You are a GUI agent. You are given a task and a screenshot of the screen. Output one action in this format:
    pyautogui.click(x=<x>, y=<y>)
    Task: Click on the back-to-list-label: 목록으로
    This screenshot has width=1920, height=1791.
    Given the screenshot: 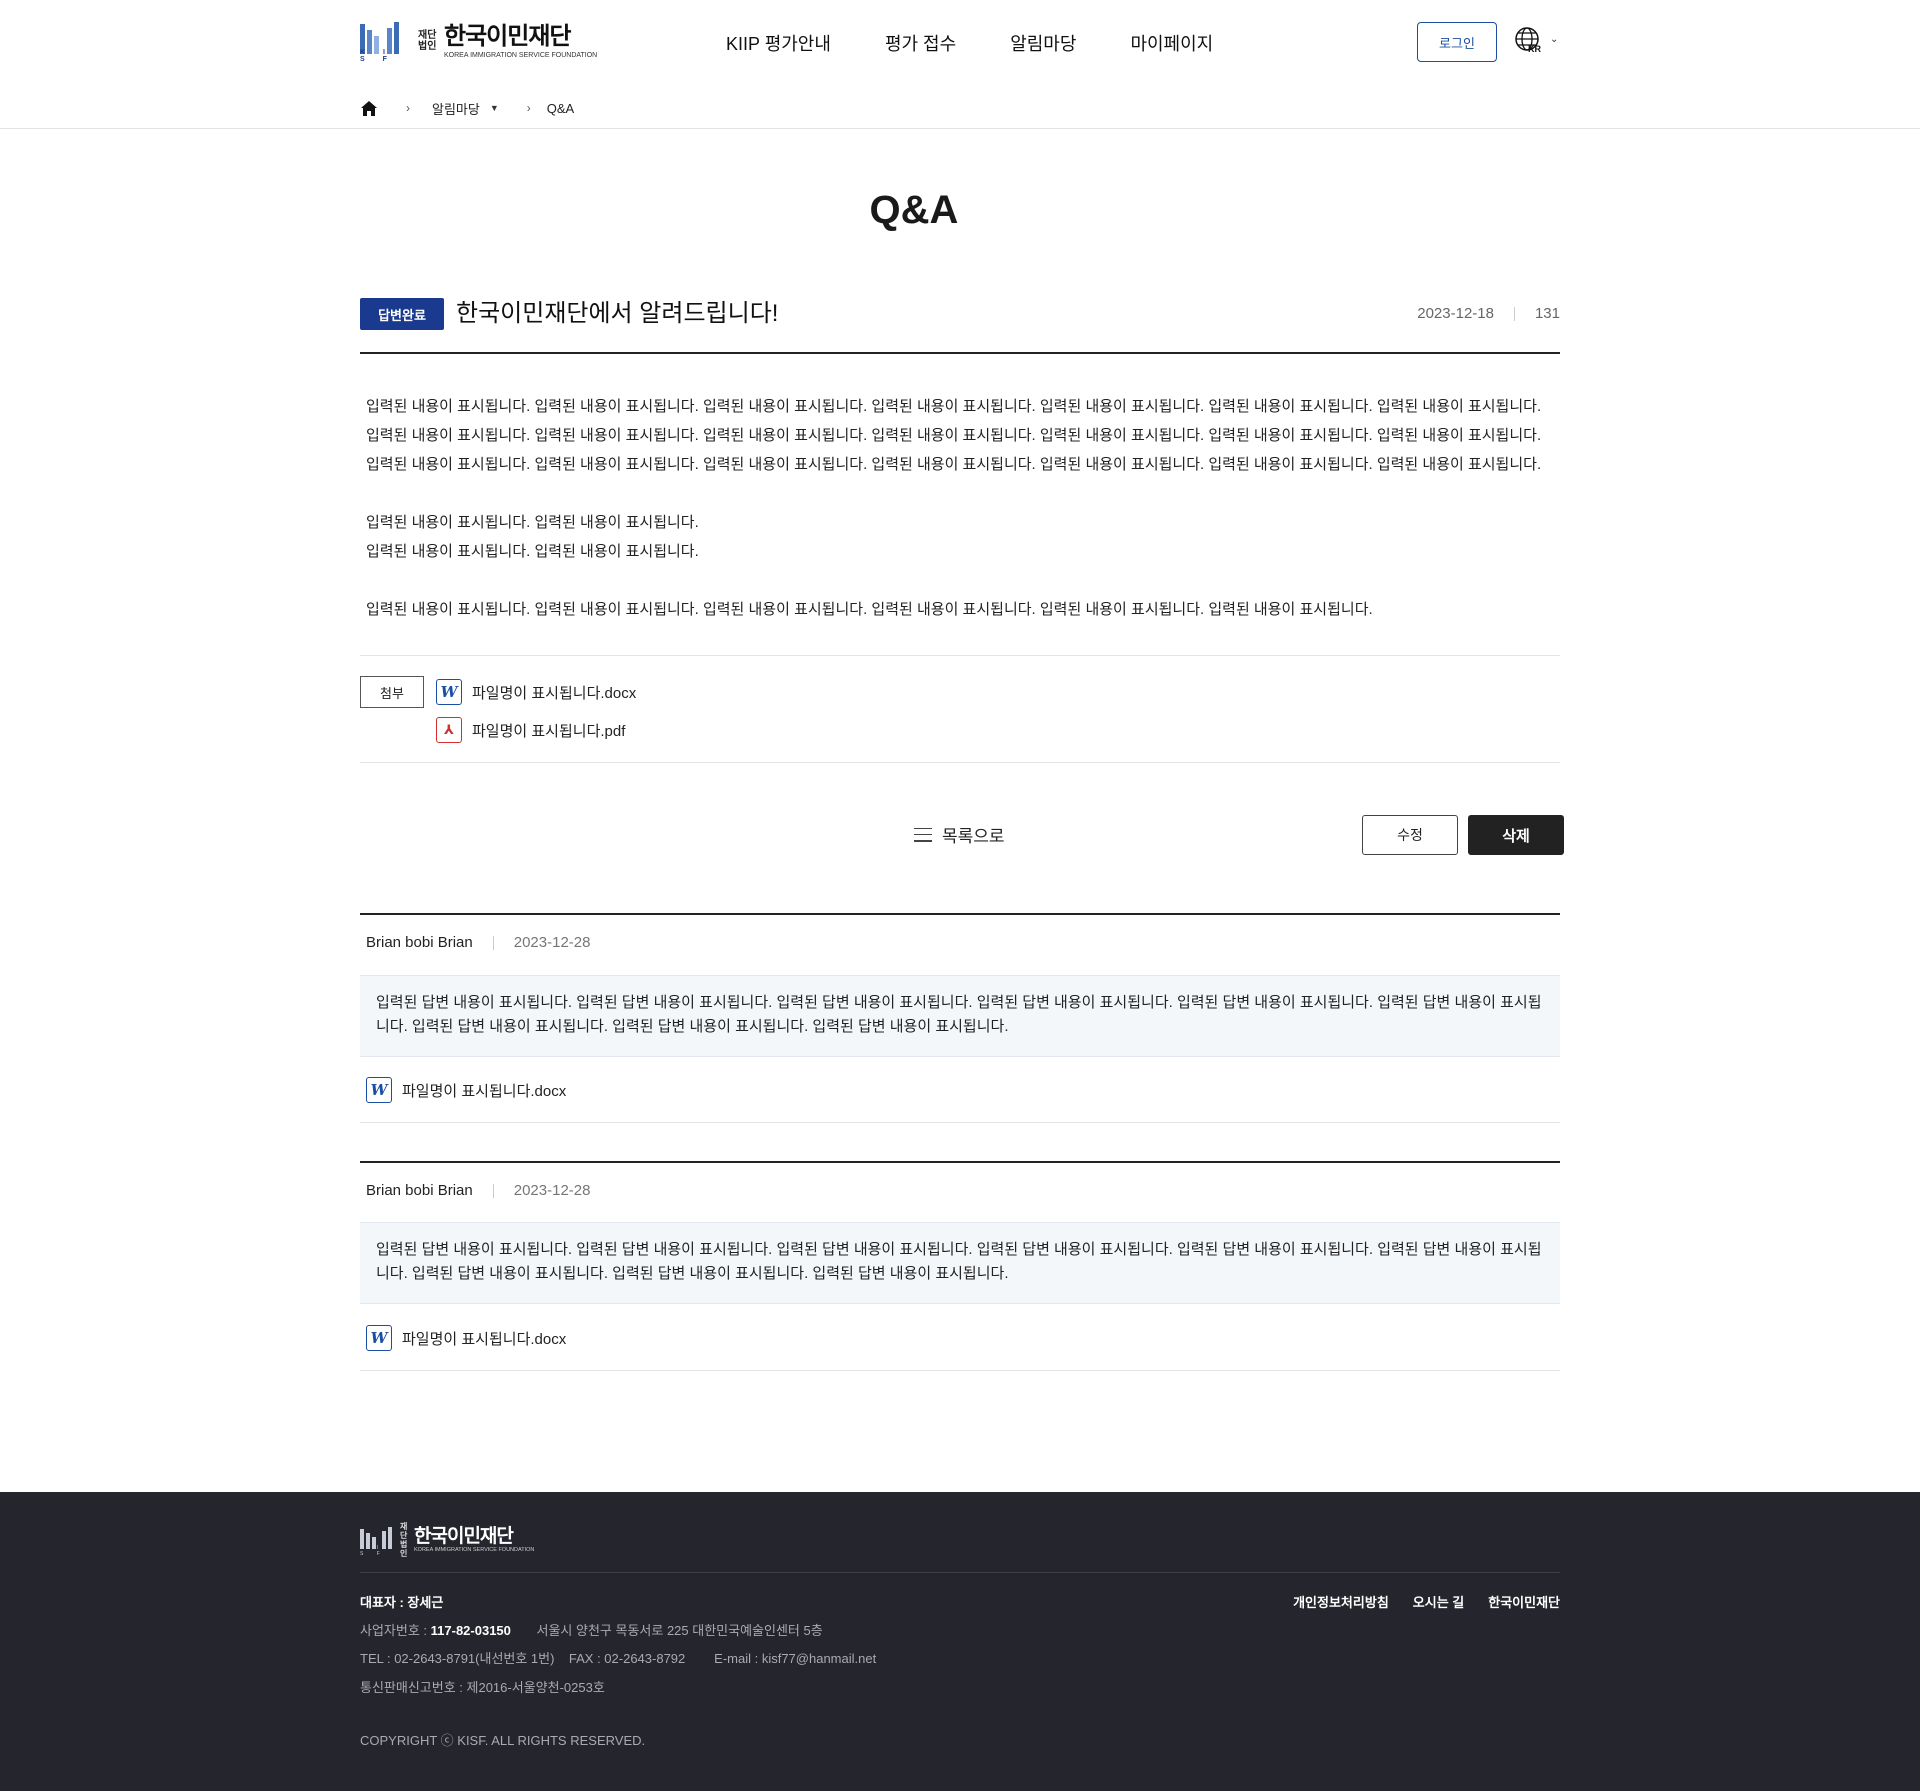 What is the action you would take?
    pyautogui.click(x=973, y=836)
    